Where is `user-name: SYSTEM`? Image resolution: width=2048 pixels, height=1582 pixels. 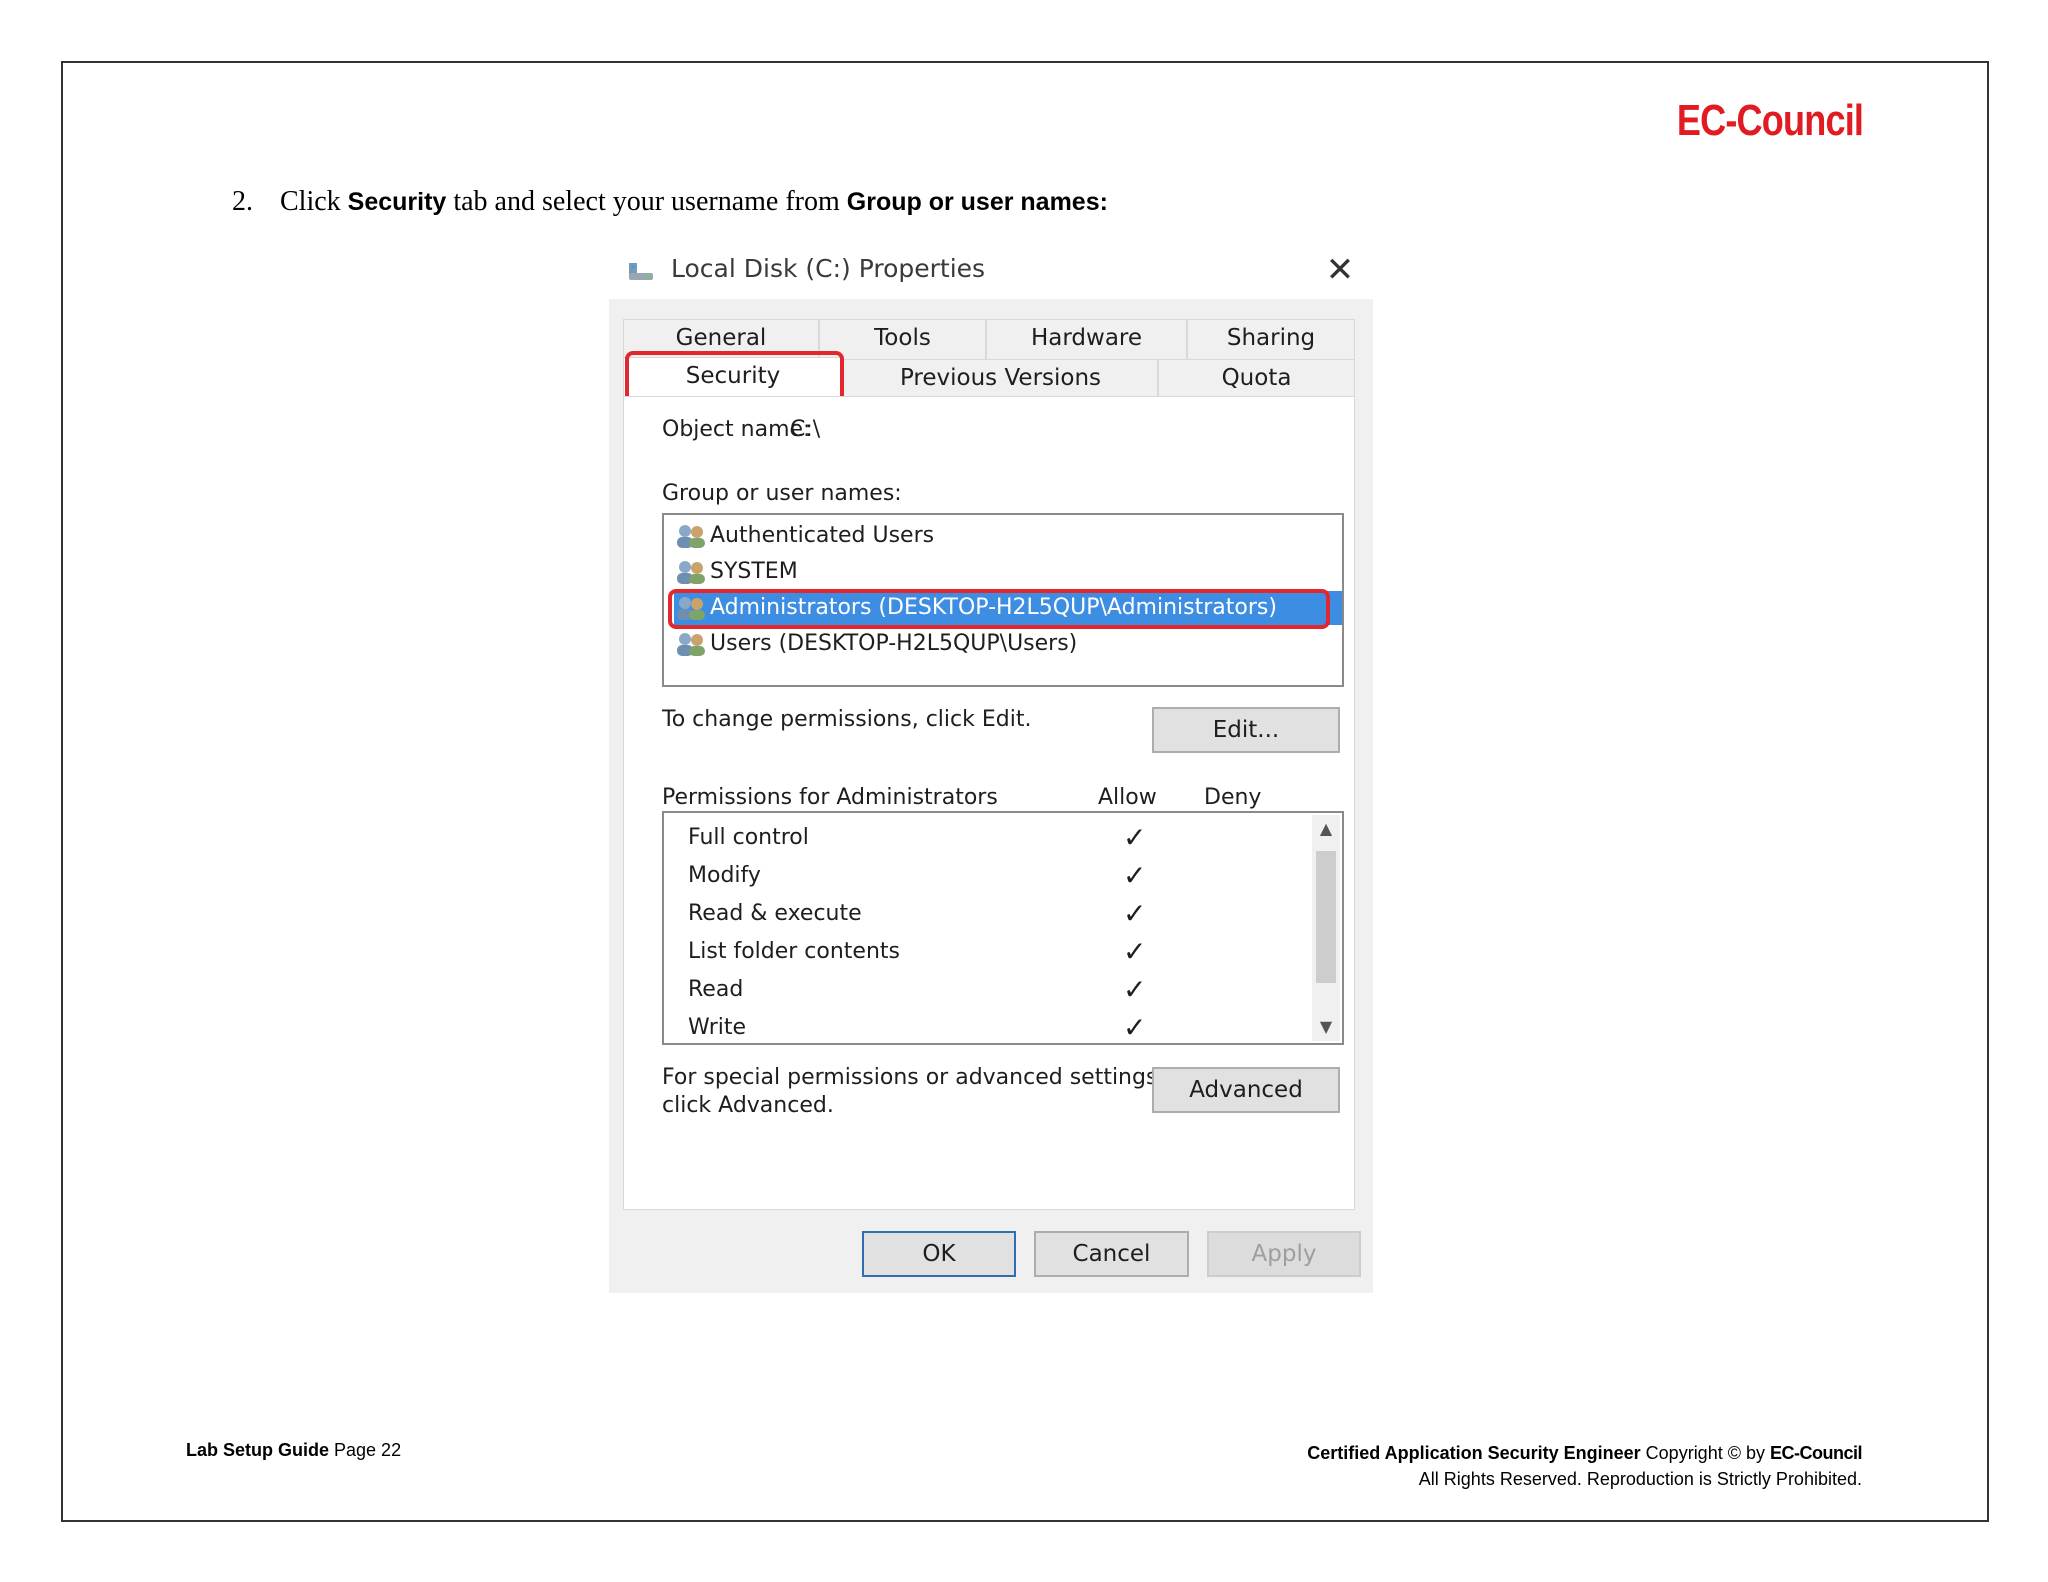 user-name: SYSTEM is located at coordinates (754, 571).